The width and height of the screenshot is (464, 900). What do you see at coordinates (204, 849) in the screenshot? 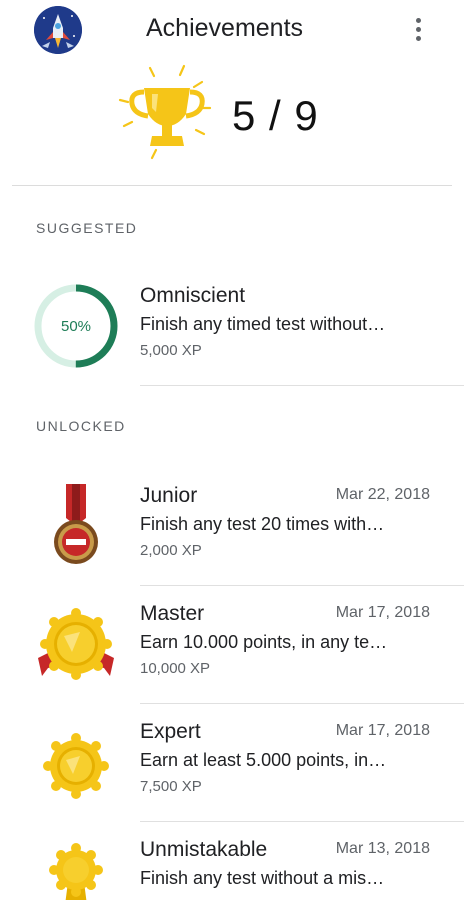
I see `achievement-title: Unmistakable` at bounding box center [204, 849].